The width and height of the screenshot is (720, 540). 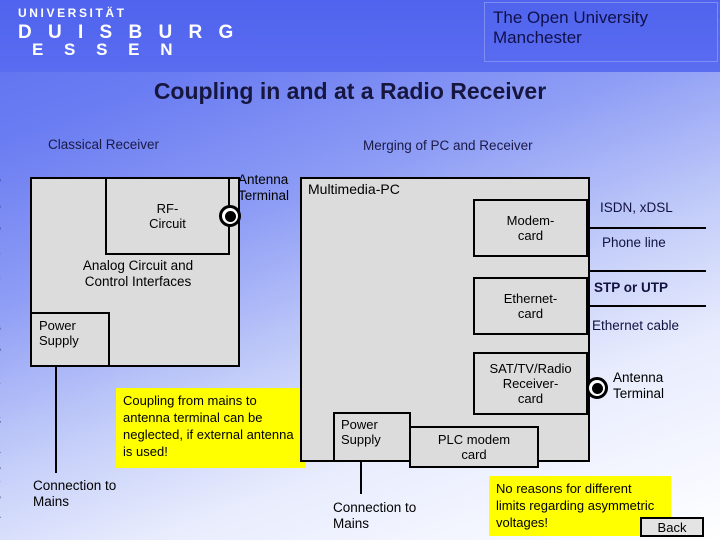 What do you see at coordinates (530, 313) in the screenshot?
I see `ethernet-card-line-2: card` at bounding box center [530, 313].